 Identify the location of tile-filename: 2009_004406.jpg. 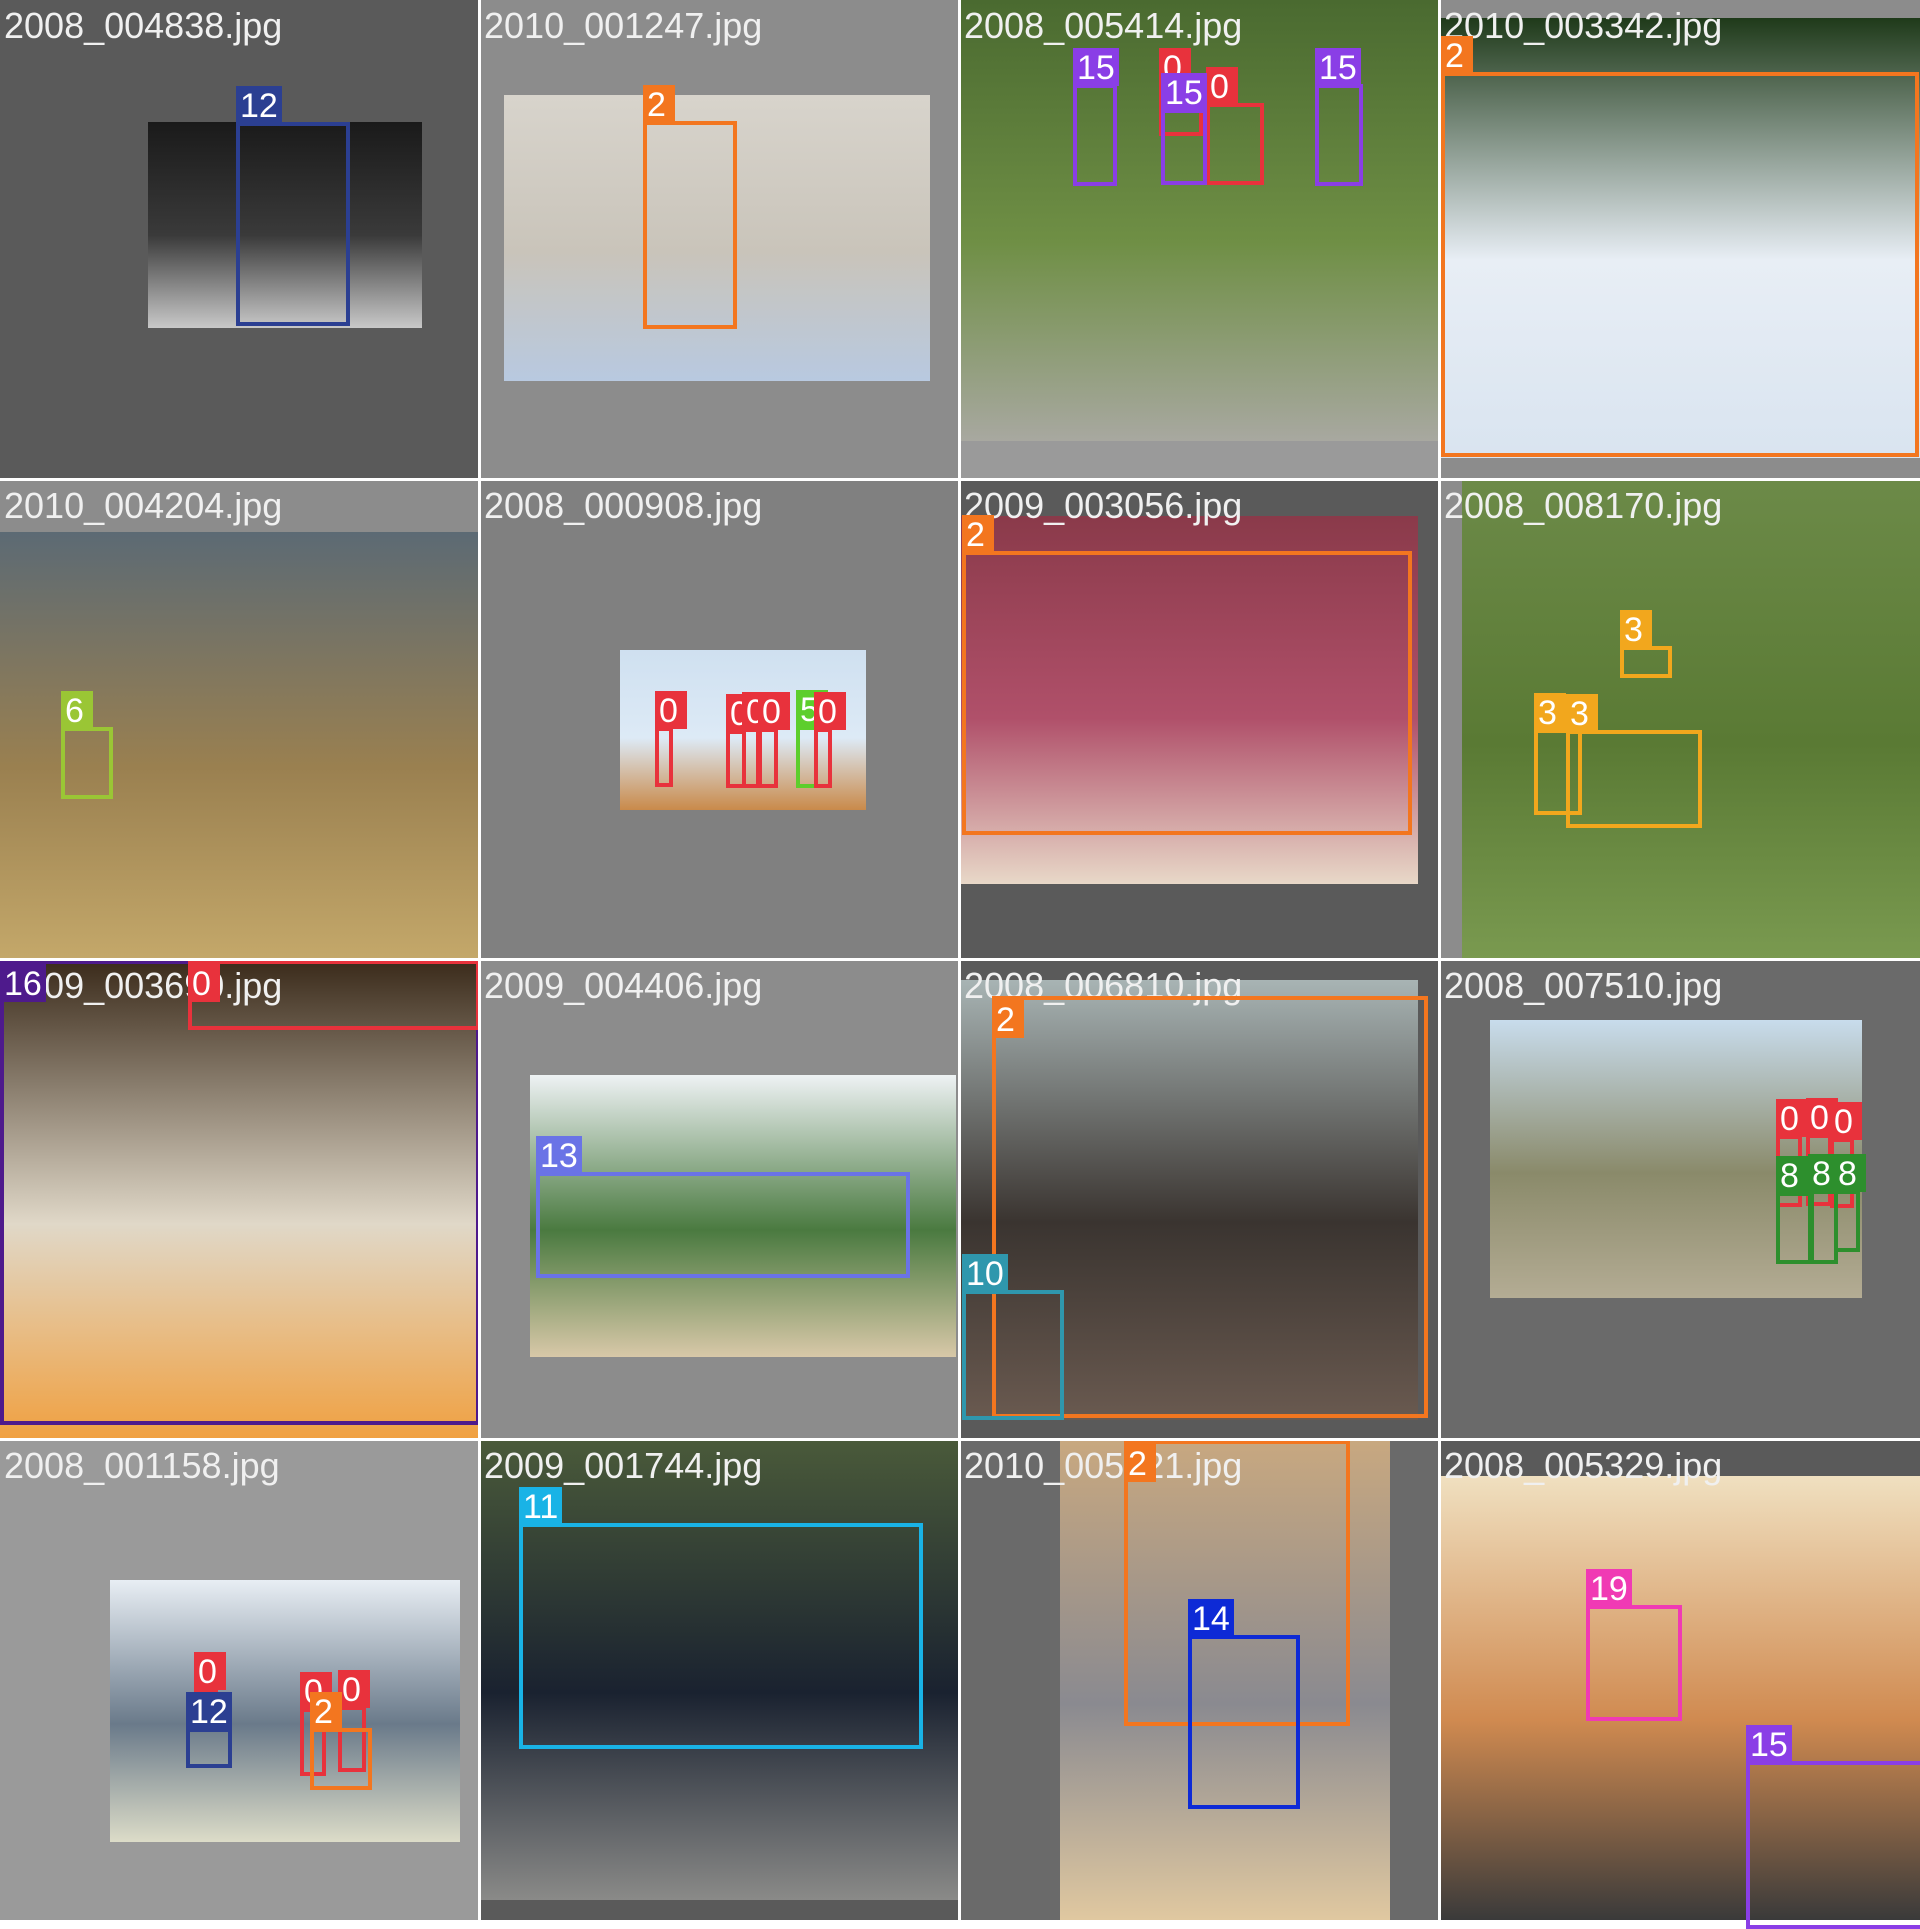
(623, 985).